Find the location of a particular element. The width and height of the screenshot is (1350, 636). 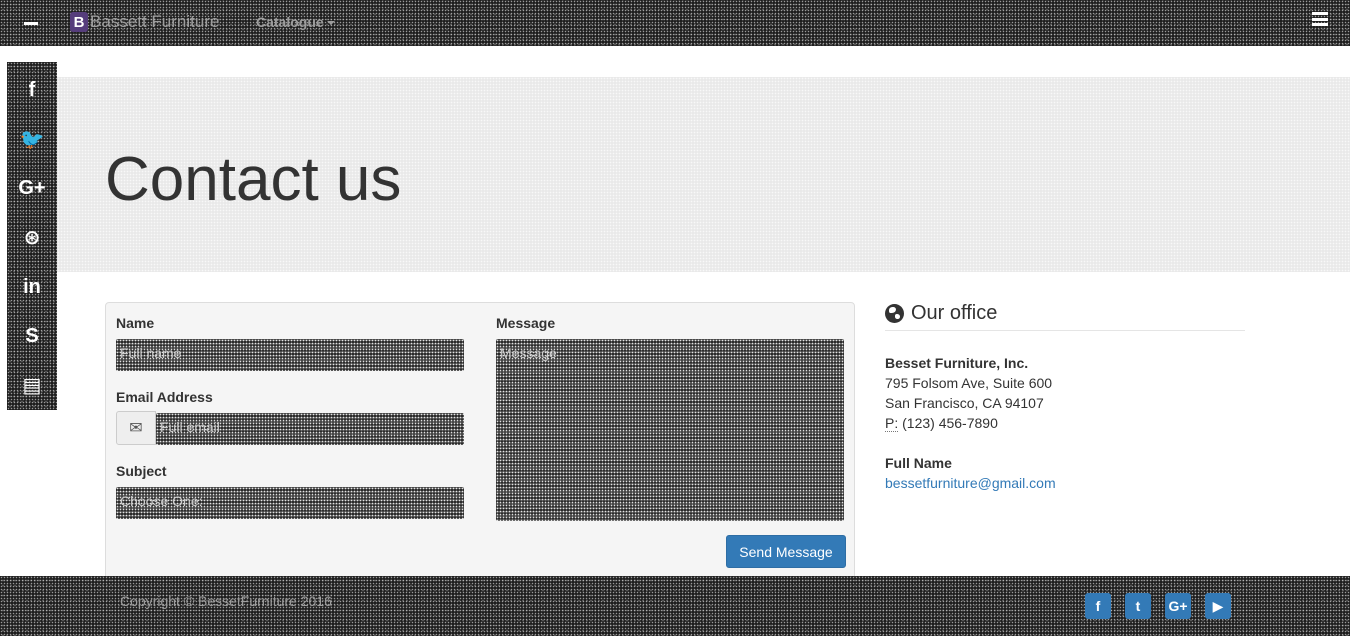

subject-select: Choose One: is located at coordinates (290, 503).